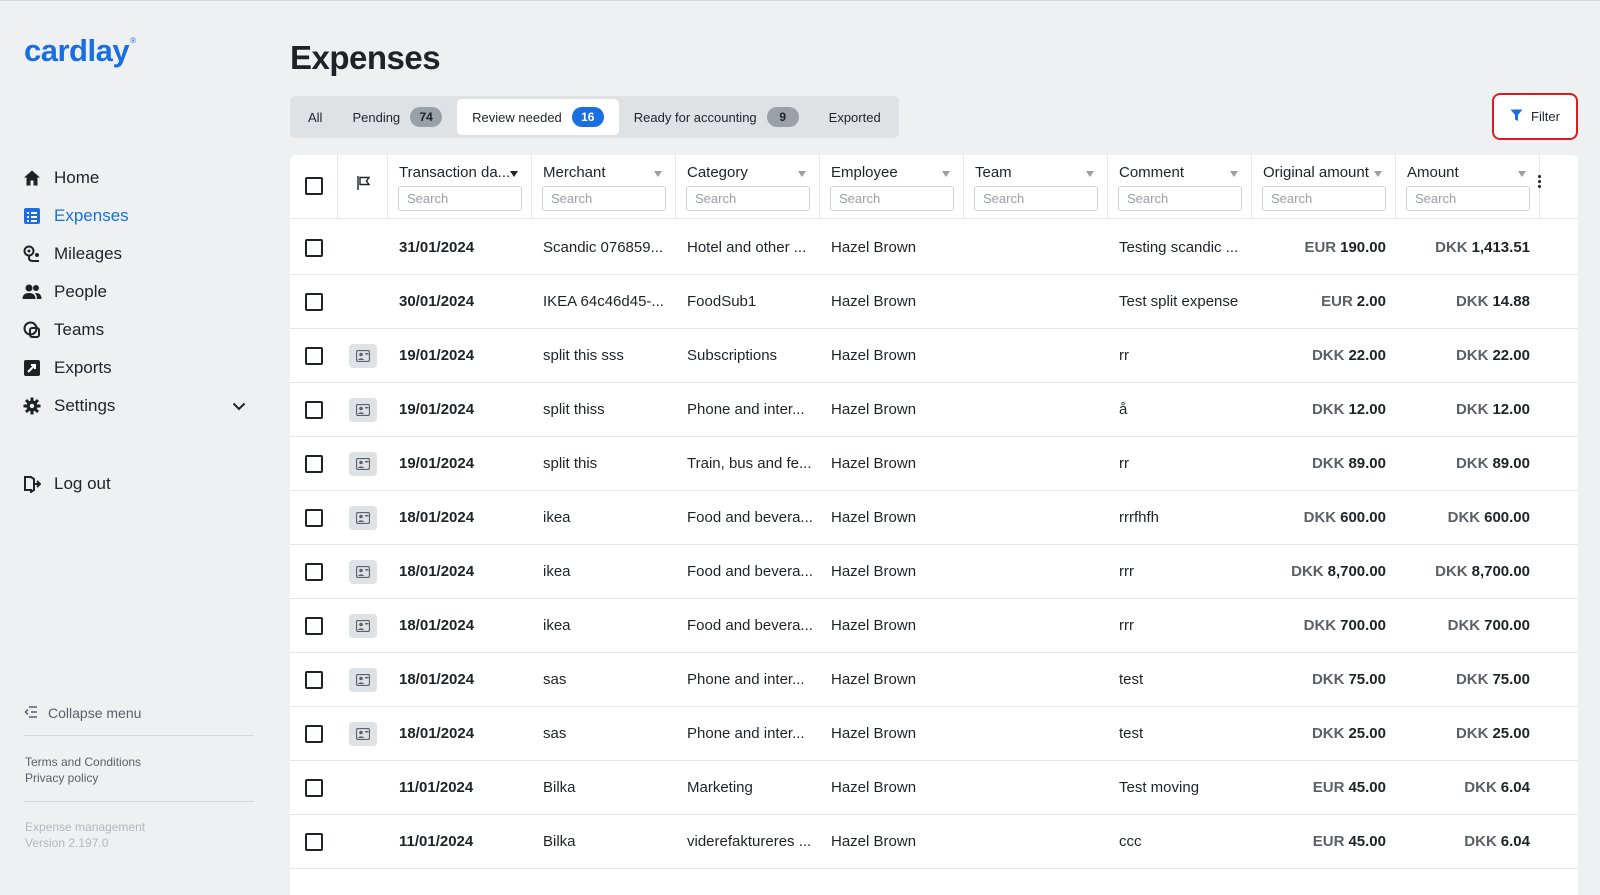  What do you see at coordinates (137, 254) in the screenshot?
I see `nav-item-mileages: Mileages` at bounding box center [137, 254].